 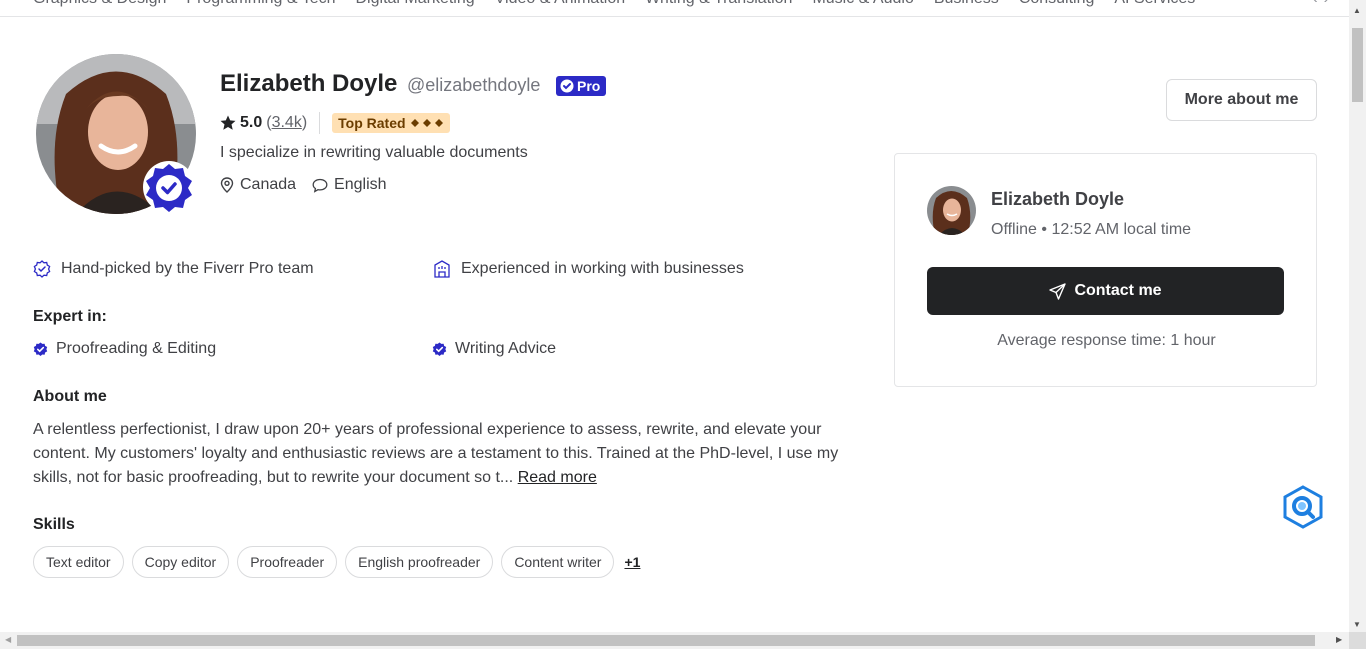 I want to click on skill-tag: Copy editor, so click(x=180, y=562).